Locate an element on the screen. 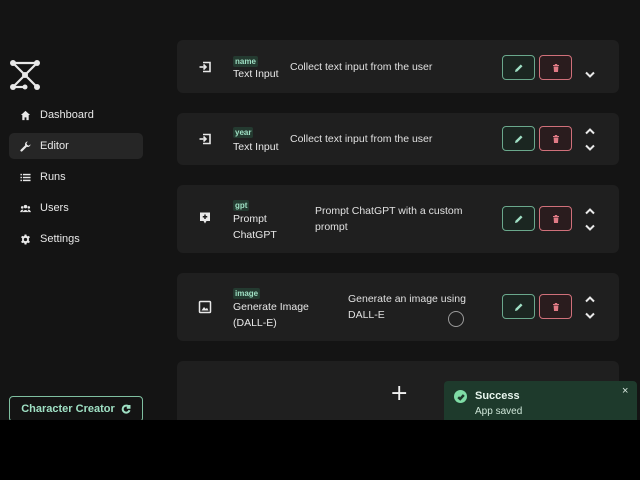 The width and height of the screenshot is (640, 480). check-circle-icon is located at coordinates (460, 396).